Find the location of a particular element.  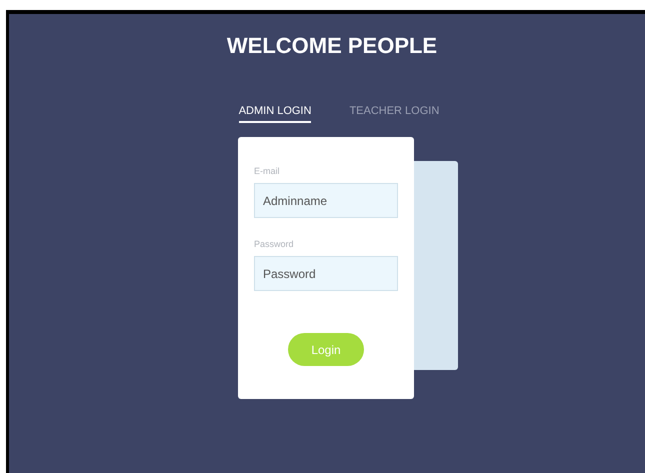

input-field: Password is located at coordinates (326, 273).